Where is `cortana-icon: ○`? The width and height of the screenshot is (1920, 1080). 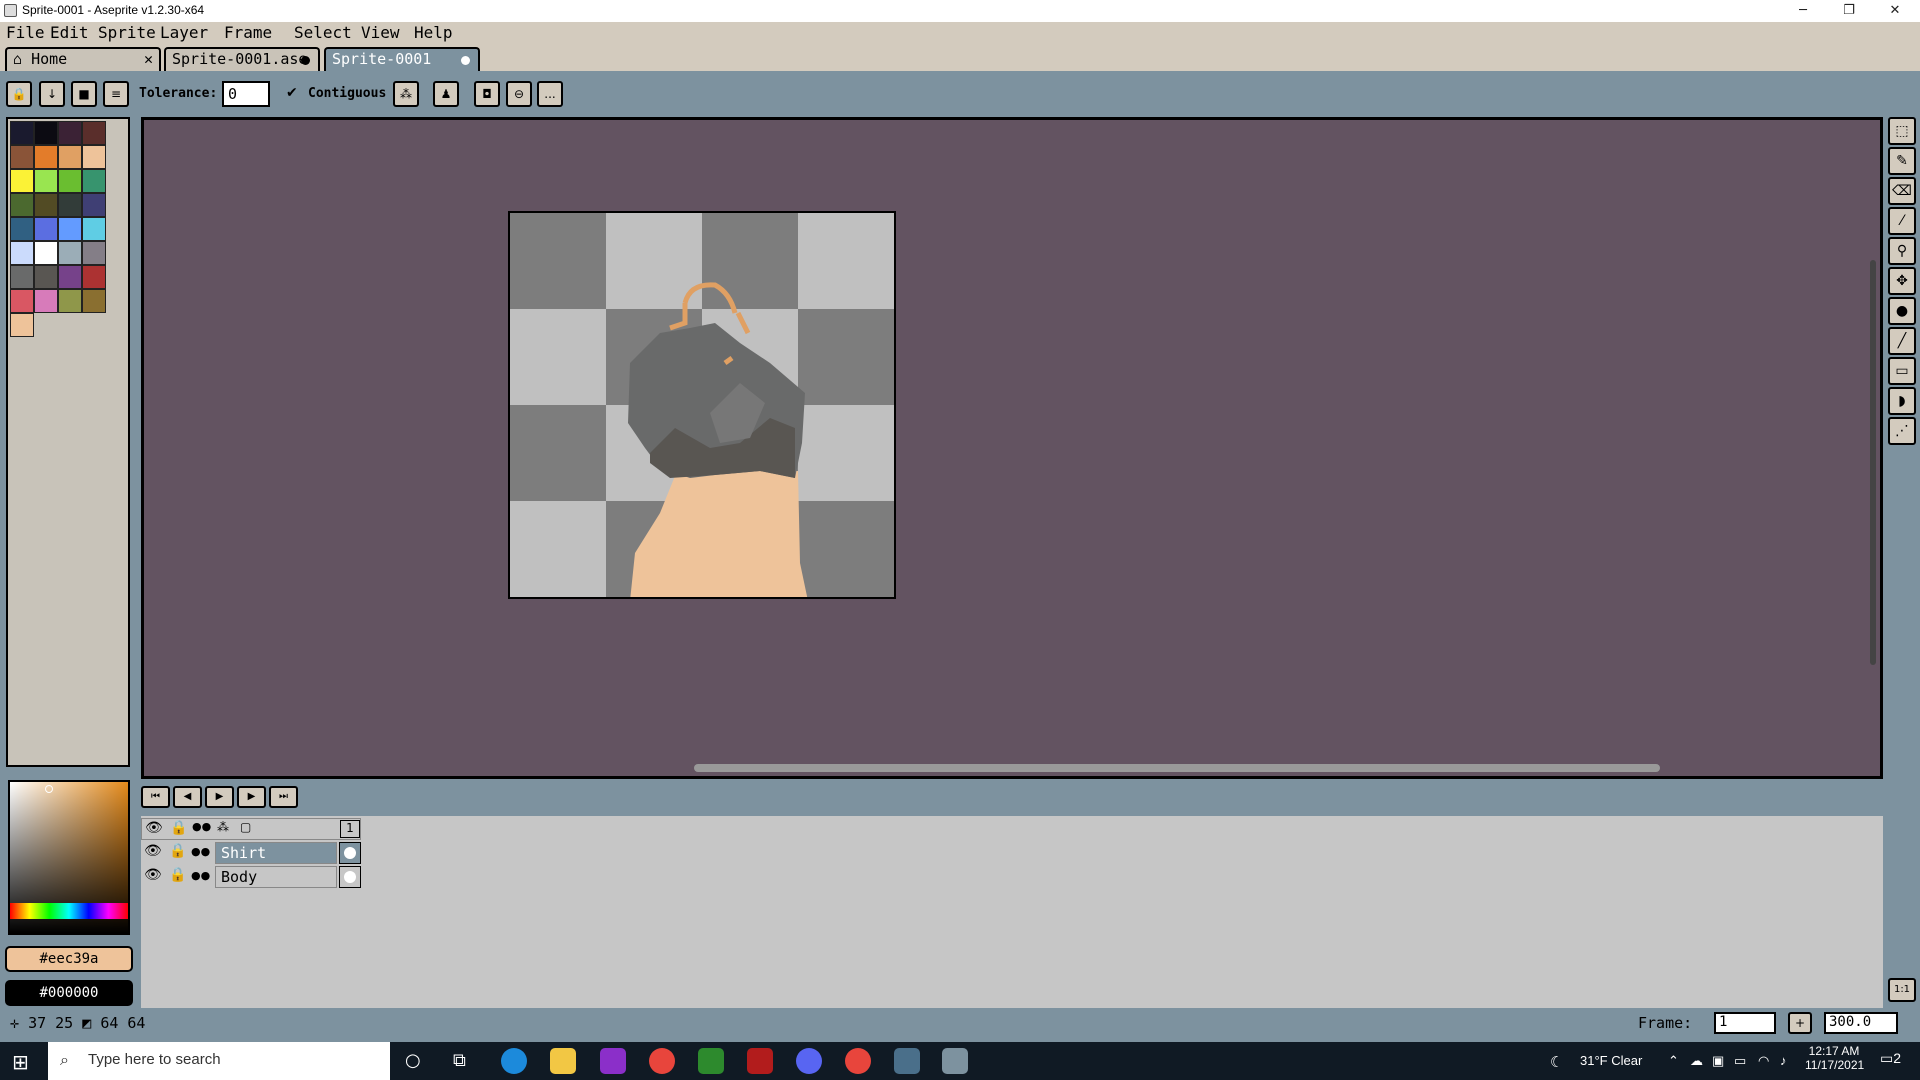
cortana-icon: ○ is located at coordinates (413, 1060).